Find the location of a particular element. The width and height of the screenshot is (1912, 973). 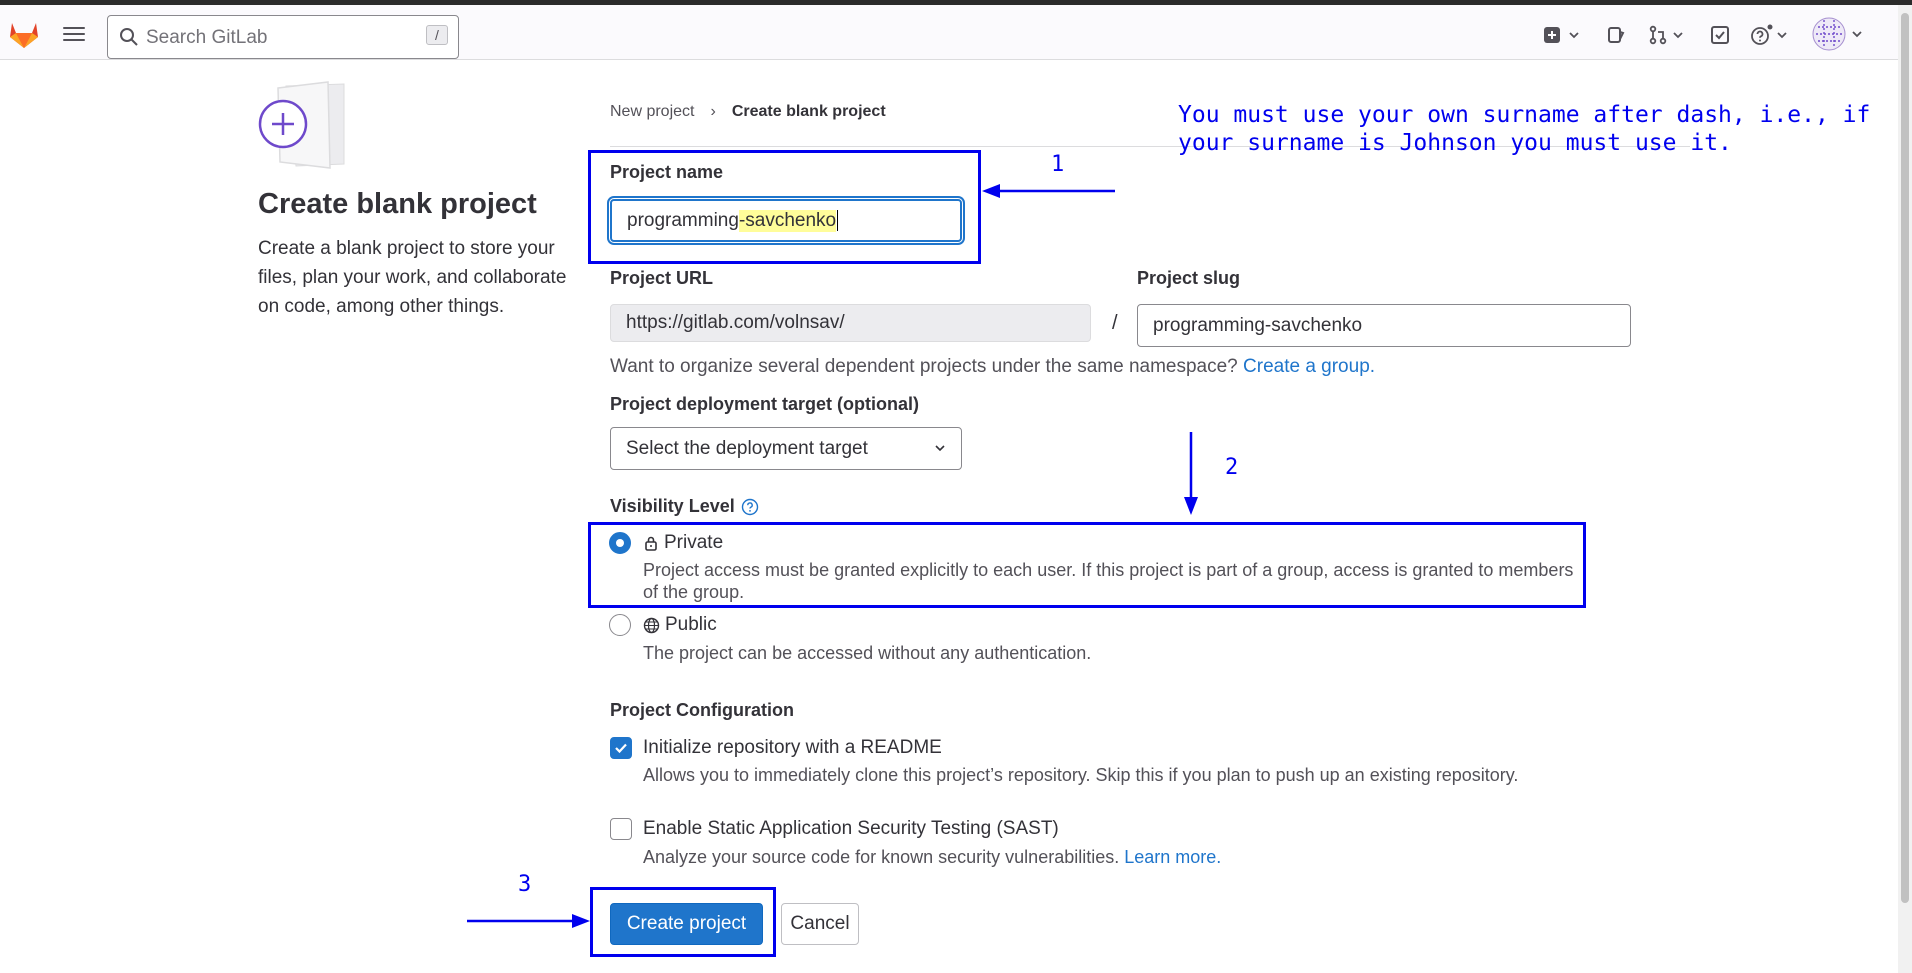

todo-checkbox-icon is located at coordinates (1720, 35).